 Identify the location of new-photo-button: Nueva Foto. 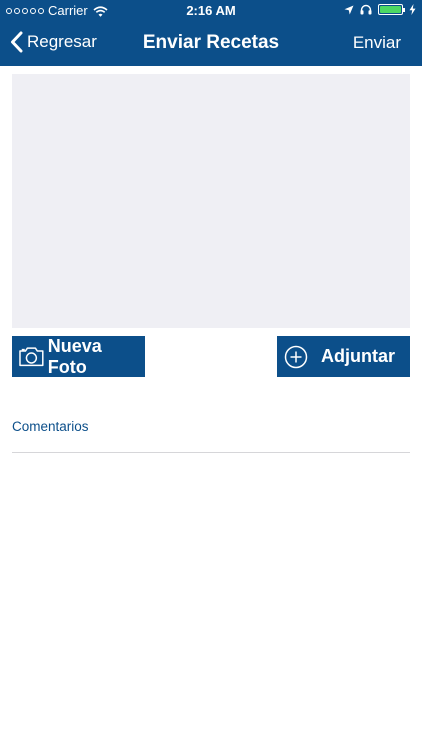
(78, 356).